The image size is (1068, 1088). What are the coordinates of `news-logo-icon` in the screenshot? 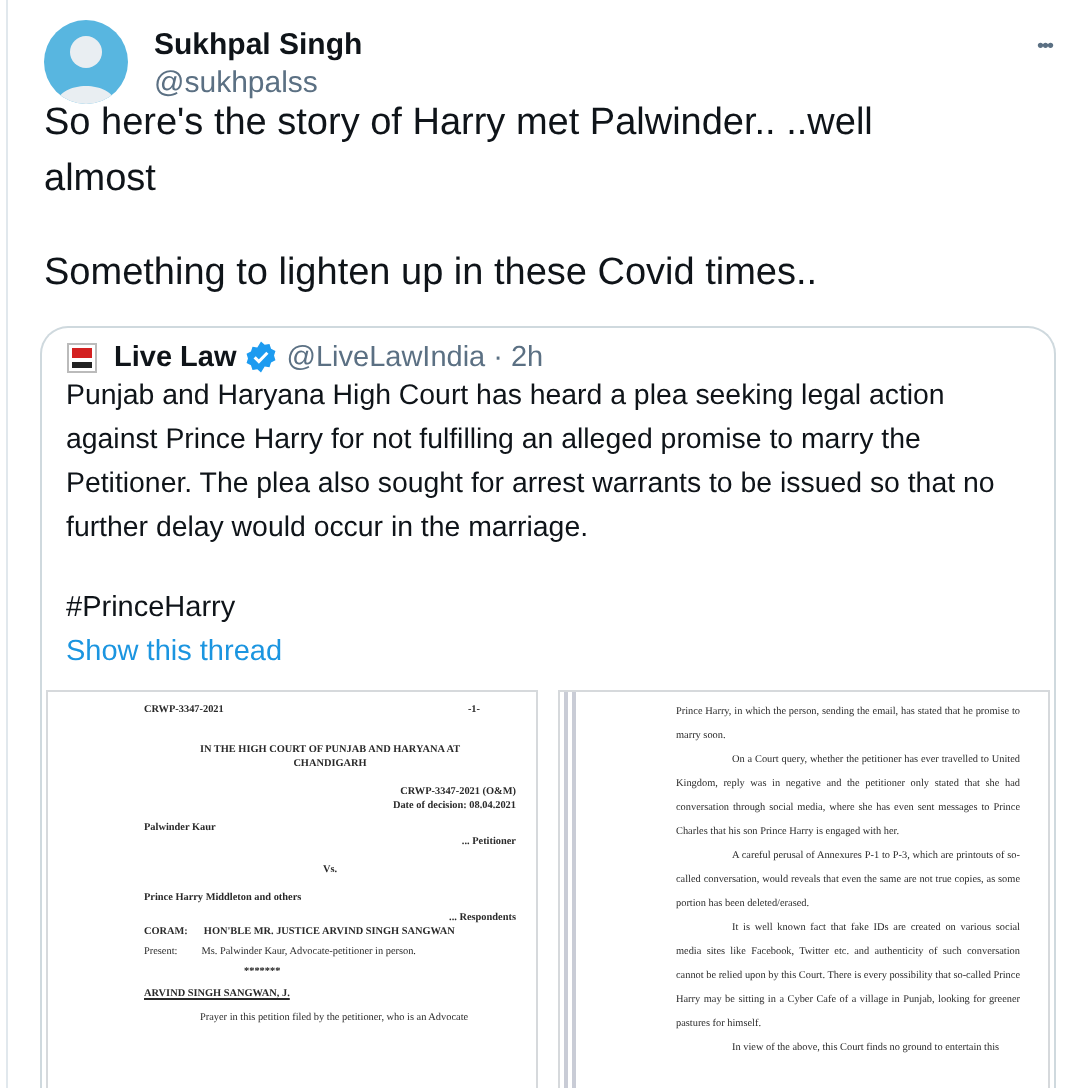 It's located at (82, 357).